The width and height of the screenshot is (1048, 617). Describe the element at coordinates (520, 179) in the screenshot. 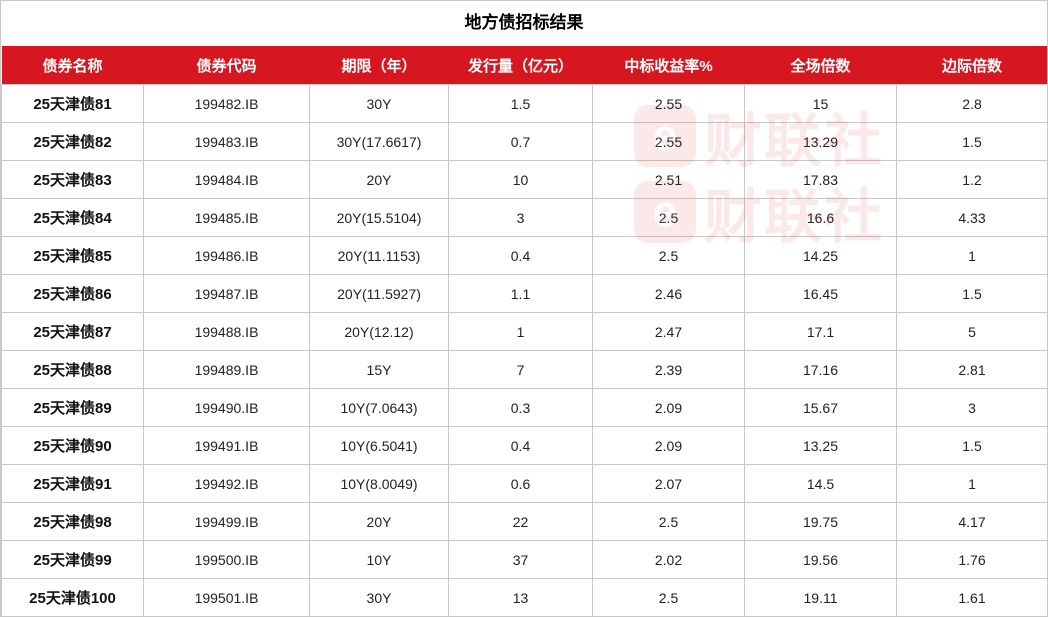

I see `issue-size-cell: 10` at that location.